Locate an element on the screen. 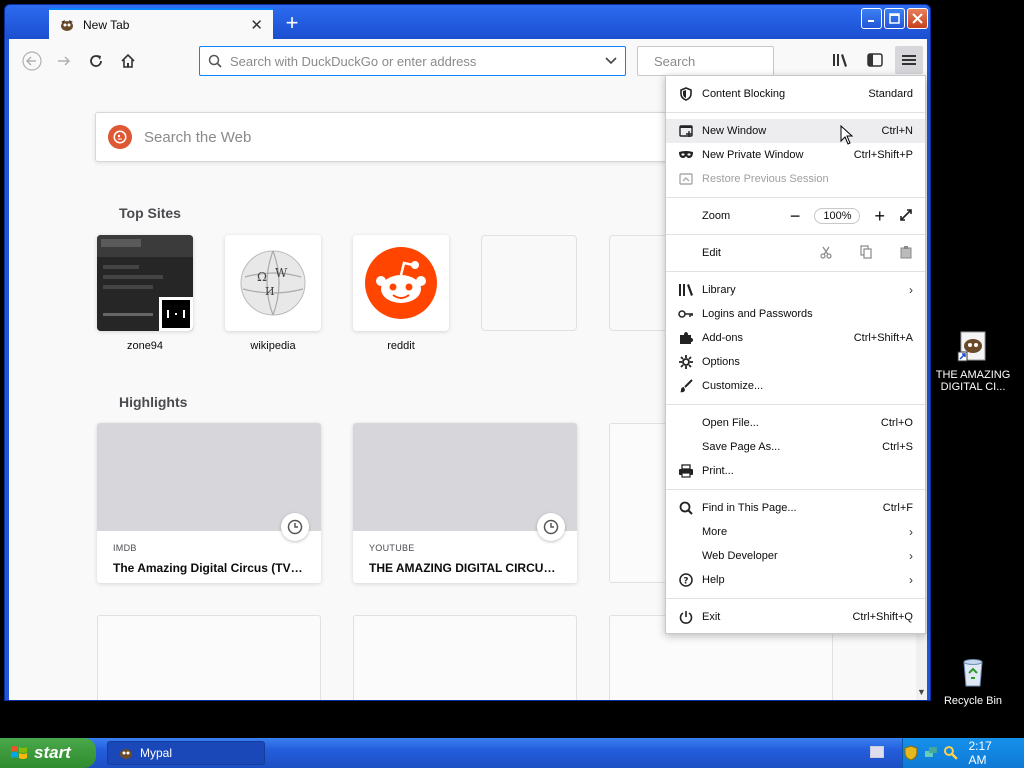  menu-item-options: Options is located at coordinates (795, 362).